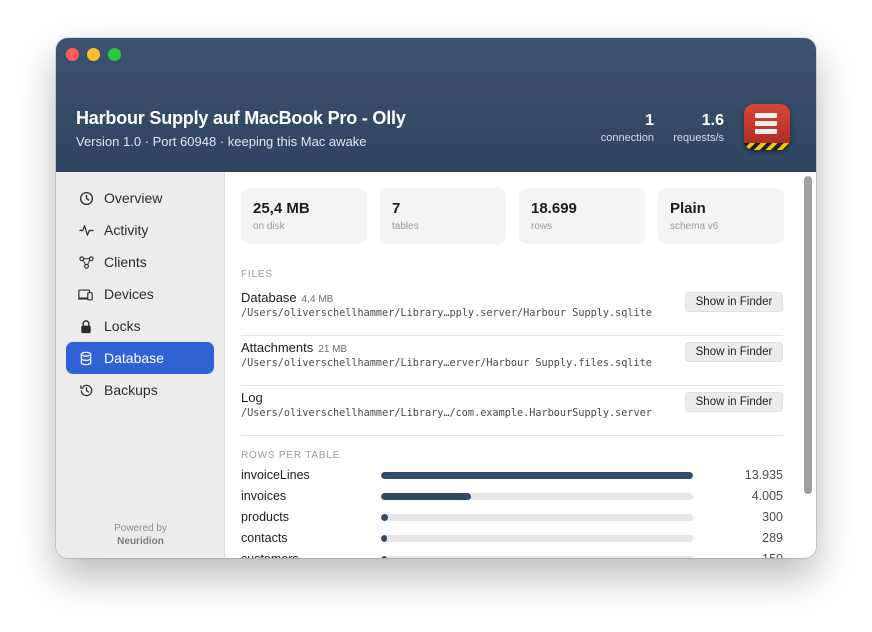  I want to click on sidebar-item-label: Devices, so click(129, 294).